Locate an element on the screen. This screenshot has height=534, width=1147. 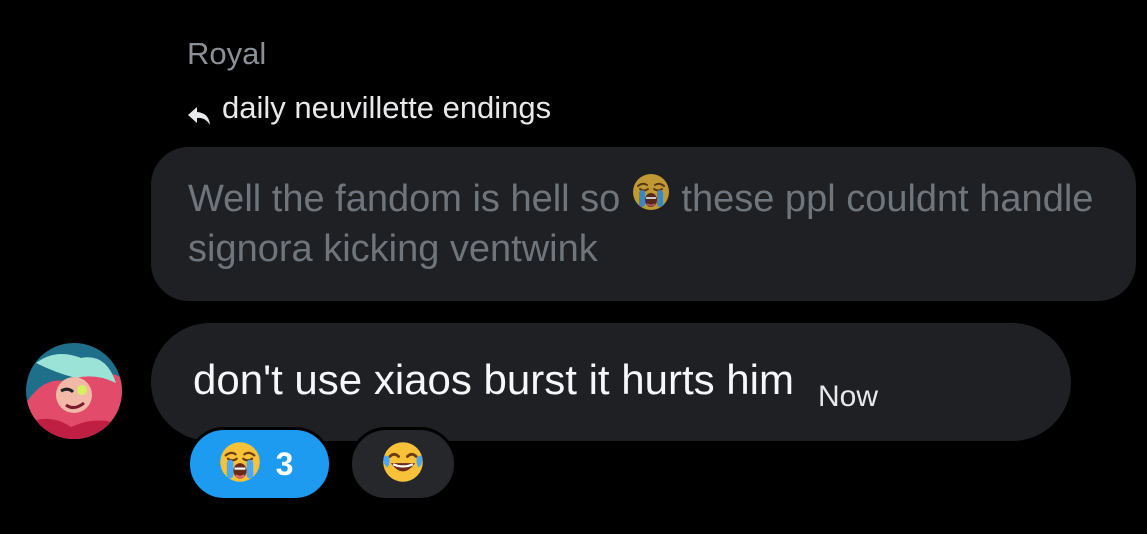
message-text: don't use xiaos burst it hurts him is located at coordinates (493, 379).